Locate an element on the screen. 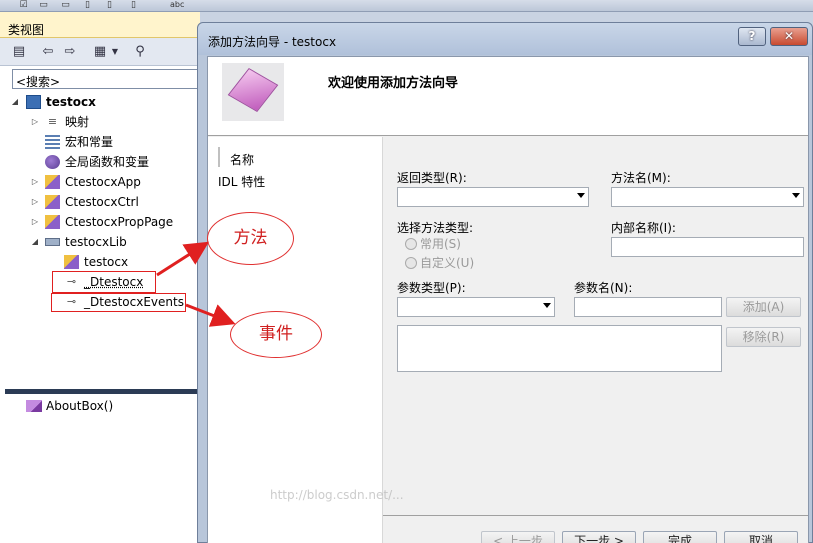 Image resolution: width=813 pixels, height=543 pixels. arrow-to-method is located at coordinates (183, 259).